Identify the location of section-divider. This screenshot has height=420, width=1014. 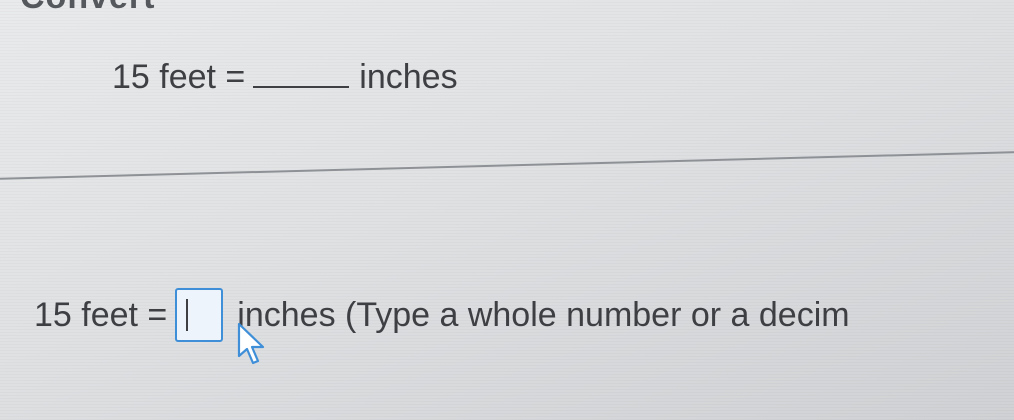
(507, 165).